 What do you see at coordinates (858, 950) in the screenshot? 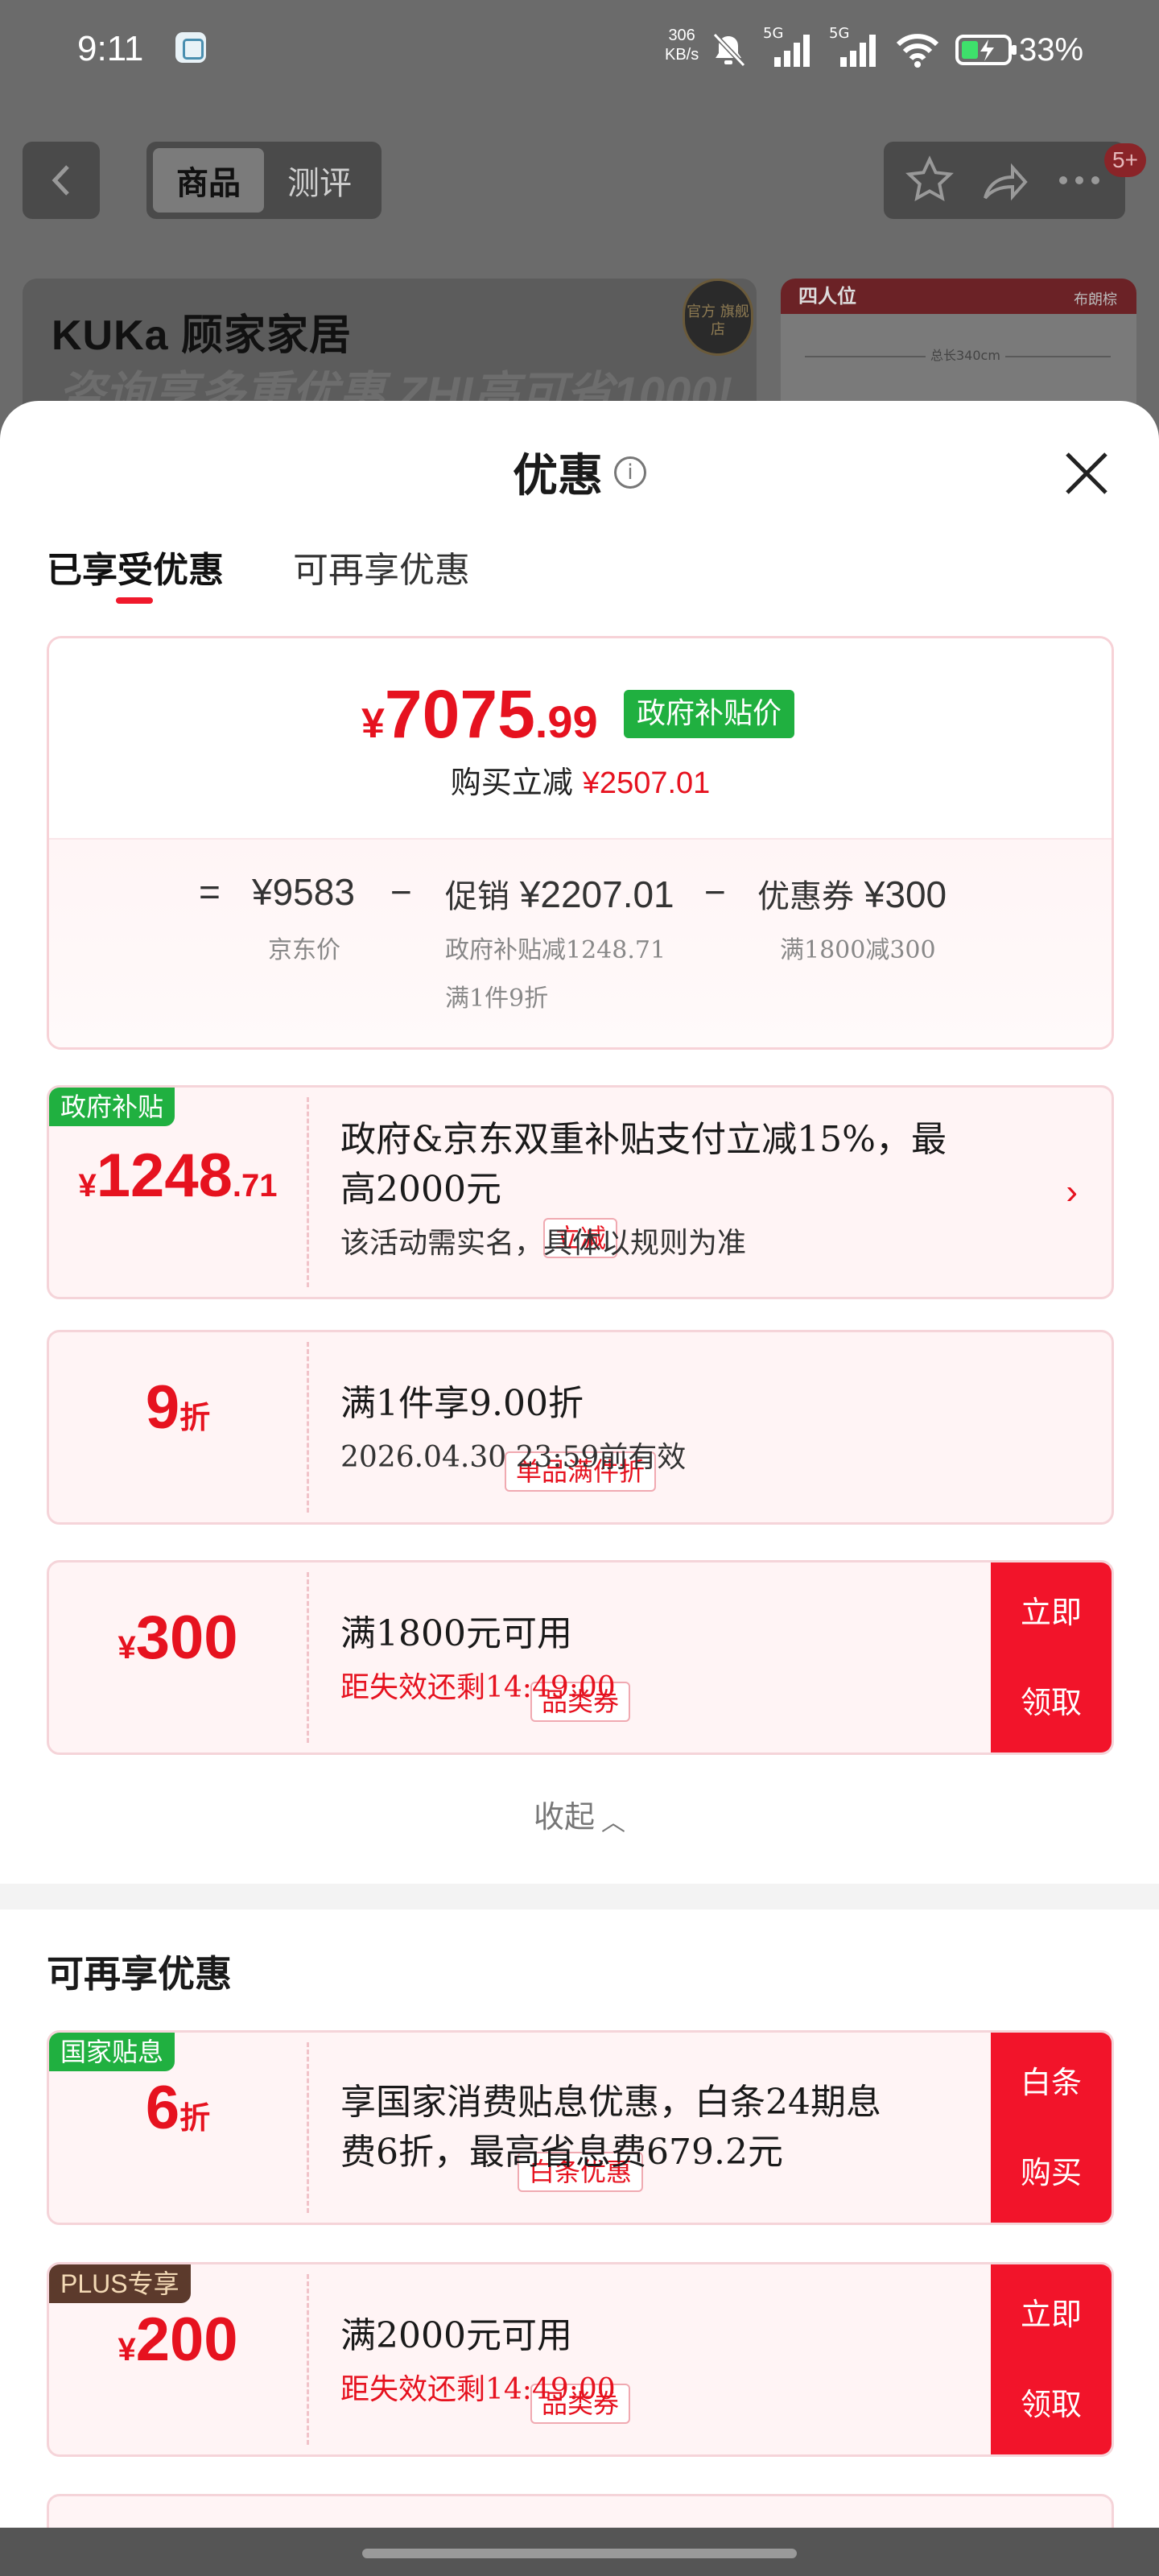
I see `coupon-note: 满1800减300` at bounding box center [858, 950].